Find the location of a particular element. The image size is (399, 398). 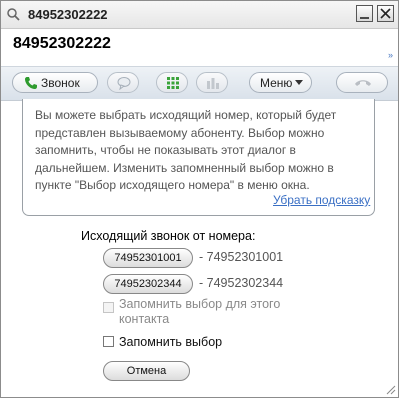

bars-icon is located at coordinates (213, 83).